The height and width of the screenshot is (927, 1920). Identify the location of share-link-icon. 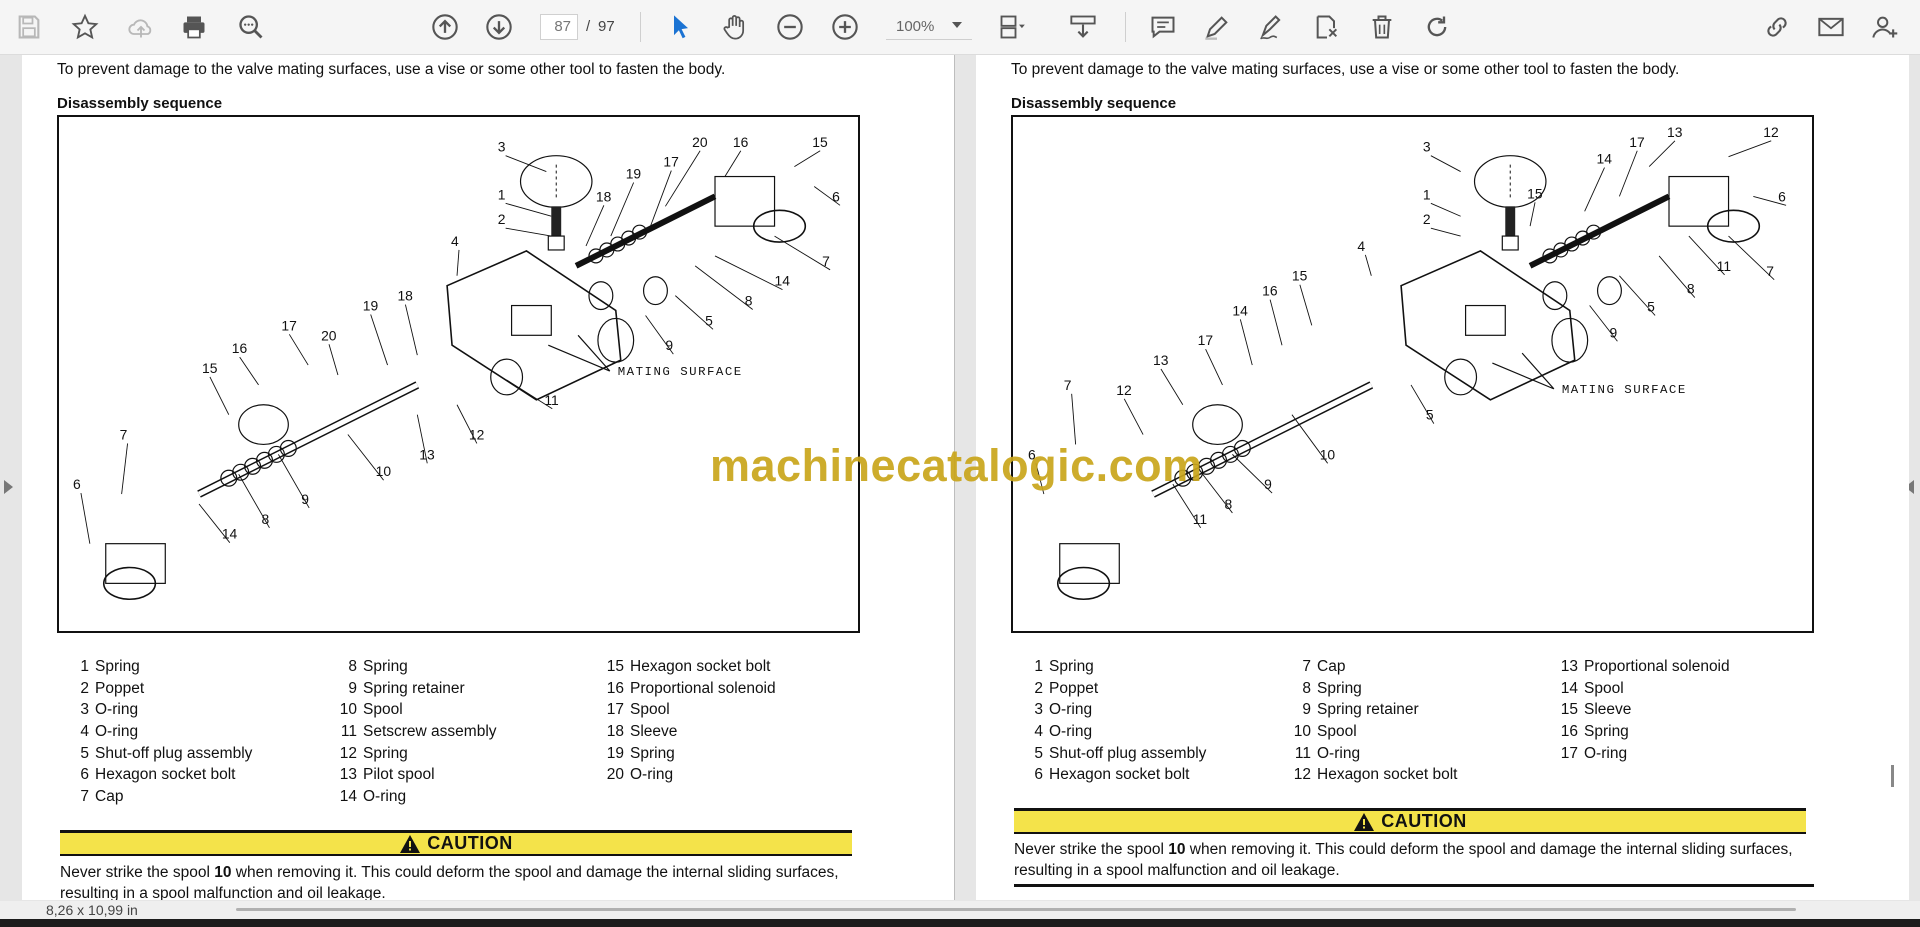
(1777, 27).